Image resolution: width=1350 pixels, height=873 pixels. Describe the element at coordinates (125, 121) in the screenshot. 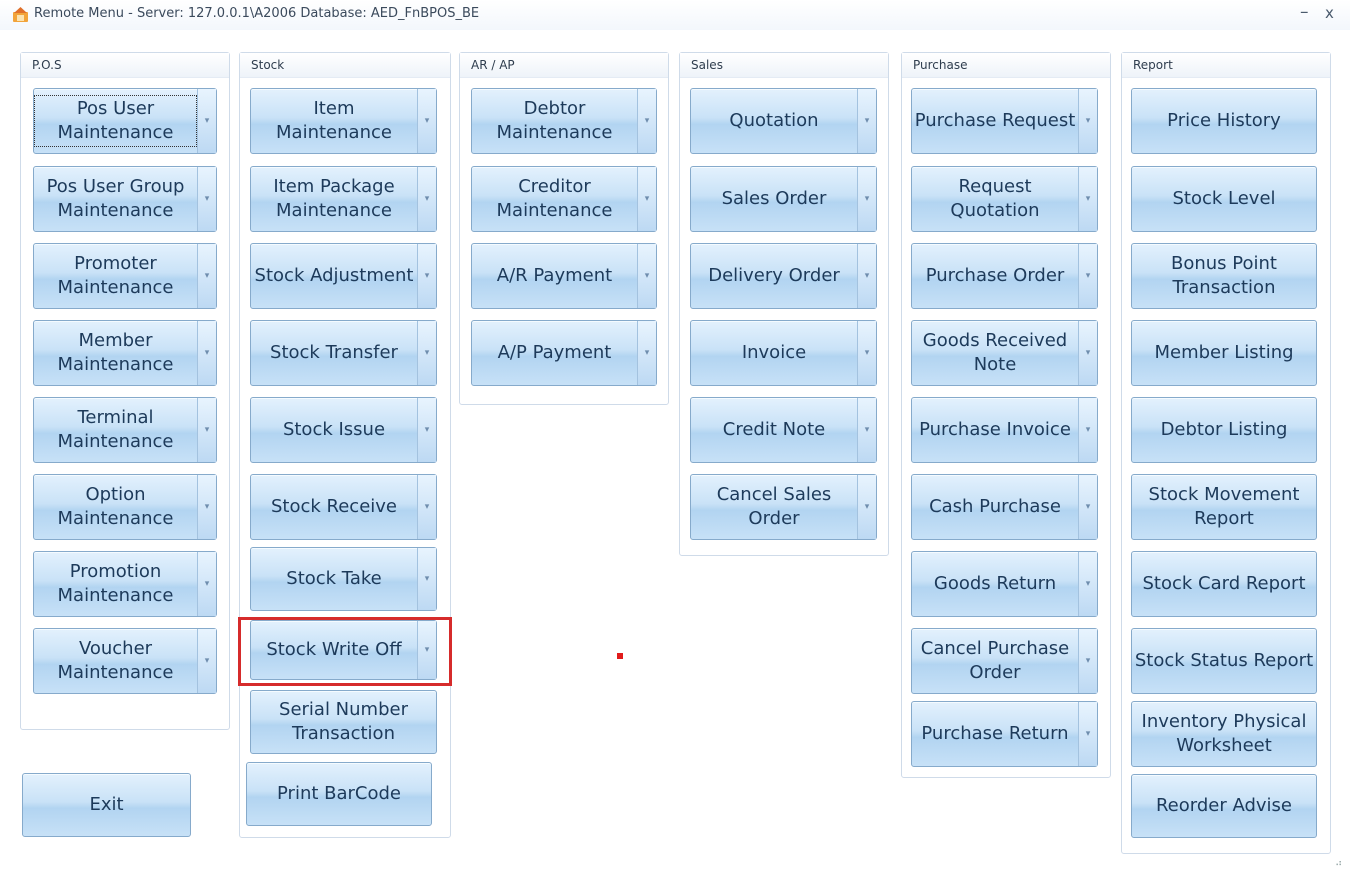

I see `pos-user-maintenance-button: Pos User Maintenance ▾` at that location.